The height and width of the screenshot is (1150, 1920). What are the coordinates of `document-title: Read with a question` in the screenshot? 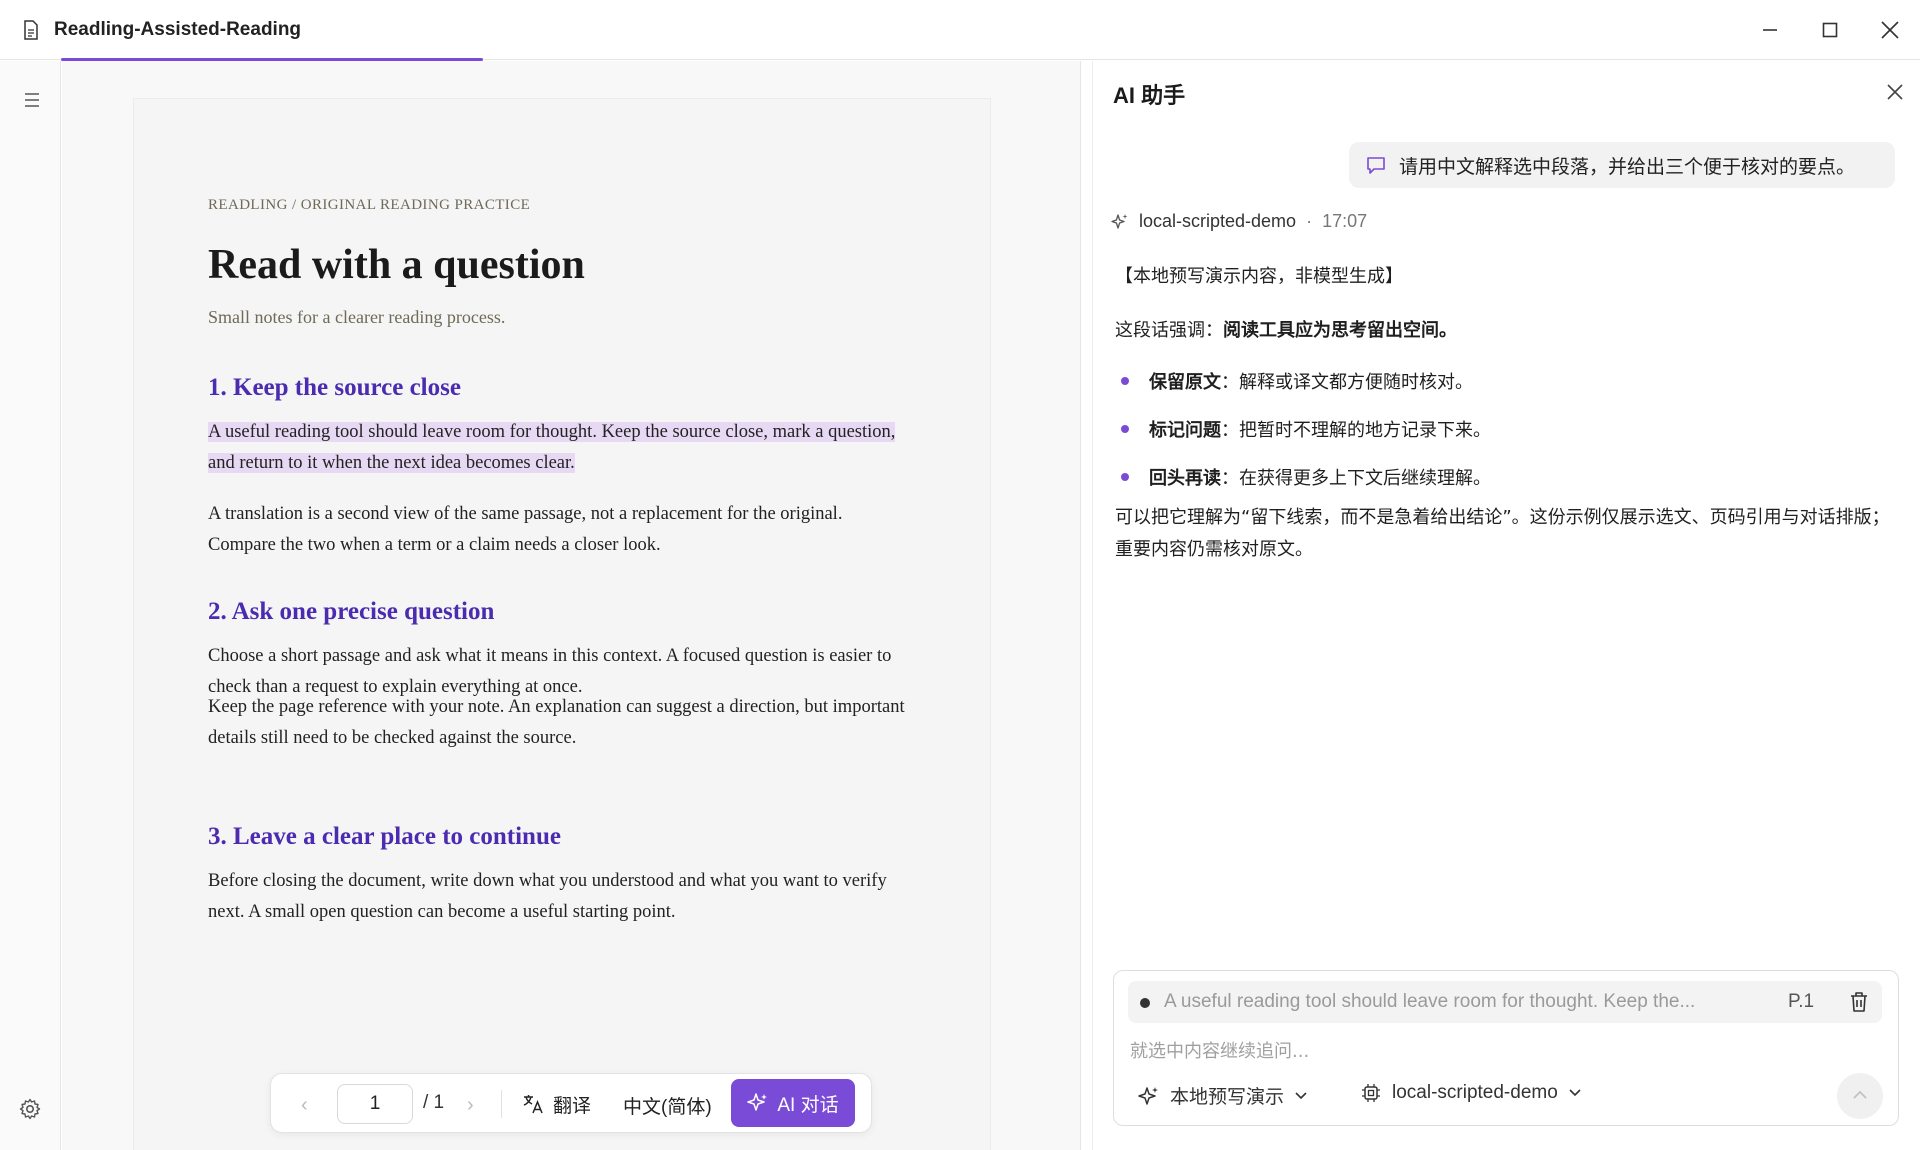 It's located at (396, 265).